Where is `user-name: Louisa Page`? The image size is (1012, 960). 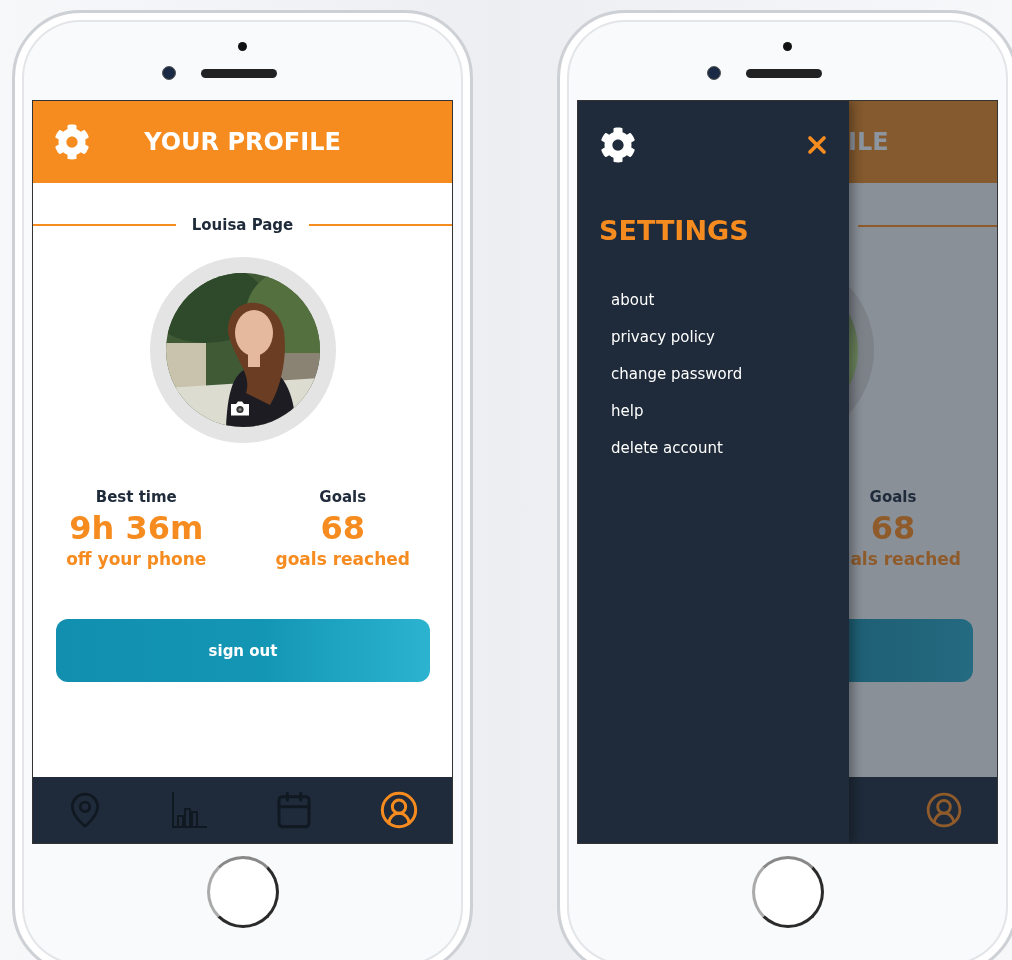
user-name: Louisa Page is located at coordinates (242, 225).